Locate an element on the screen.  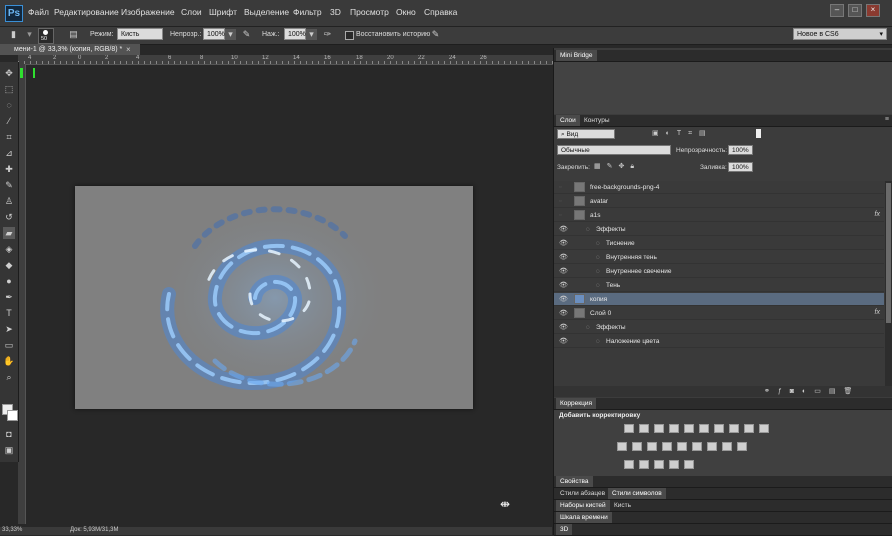
move-tool-icon: ✥ is located at coordinates (9, 73).